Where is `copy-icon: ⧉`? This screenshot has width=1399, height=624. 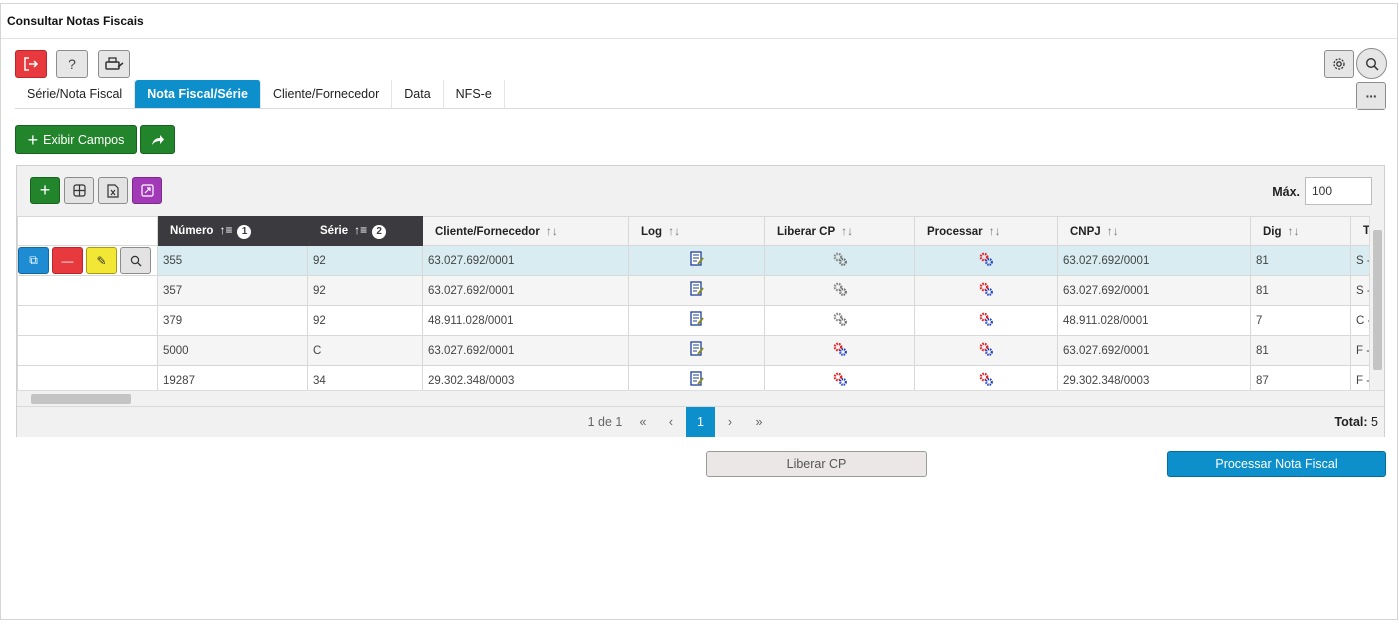
copy-icon: ⧉ is located at coordinates (33, 260).